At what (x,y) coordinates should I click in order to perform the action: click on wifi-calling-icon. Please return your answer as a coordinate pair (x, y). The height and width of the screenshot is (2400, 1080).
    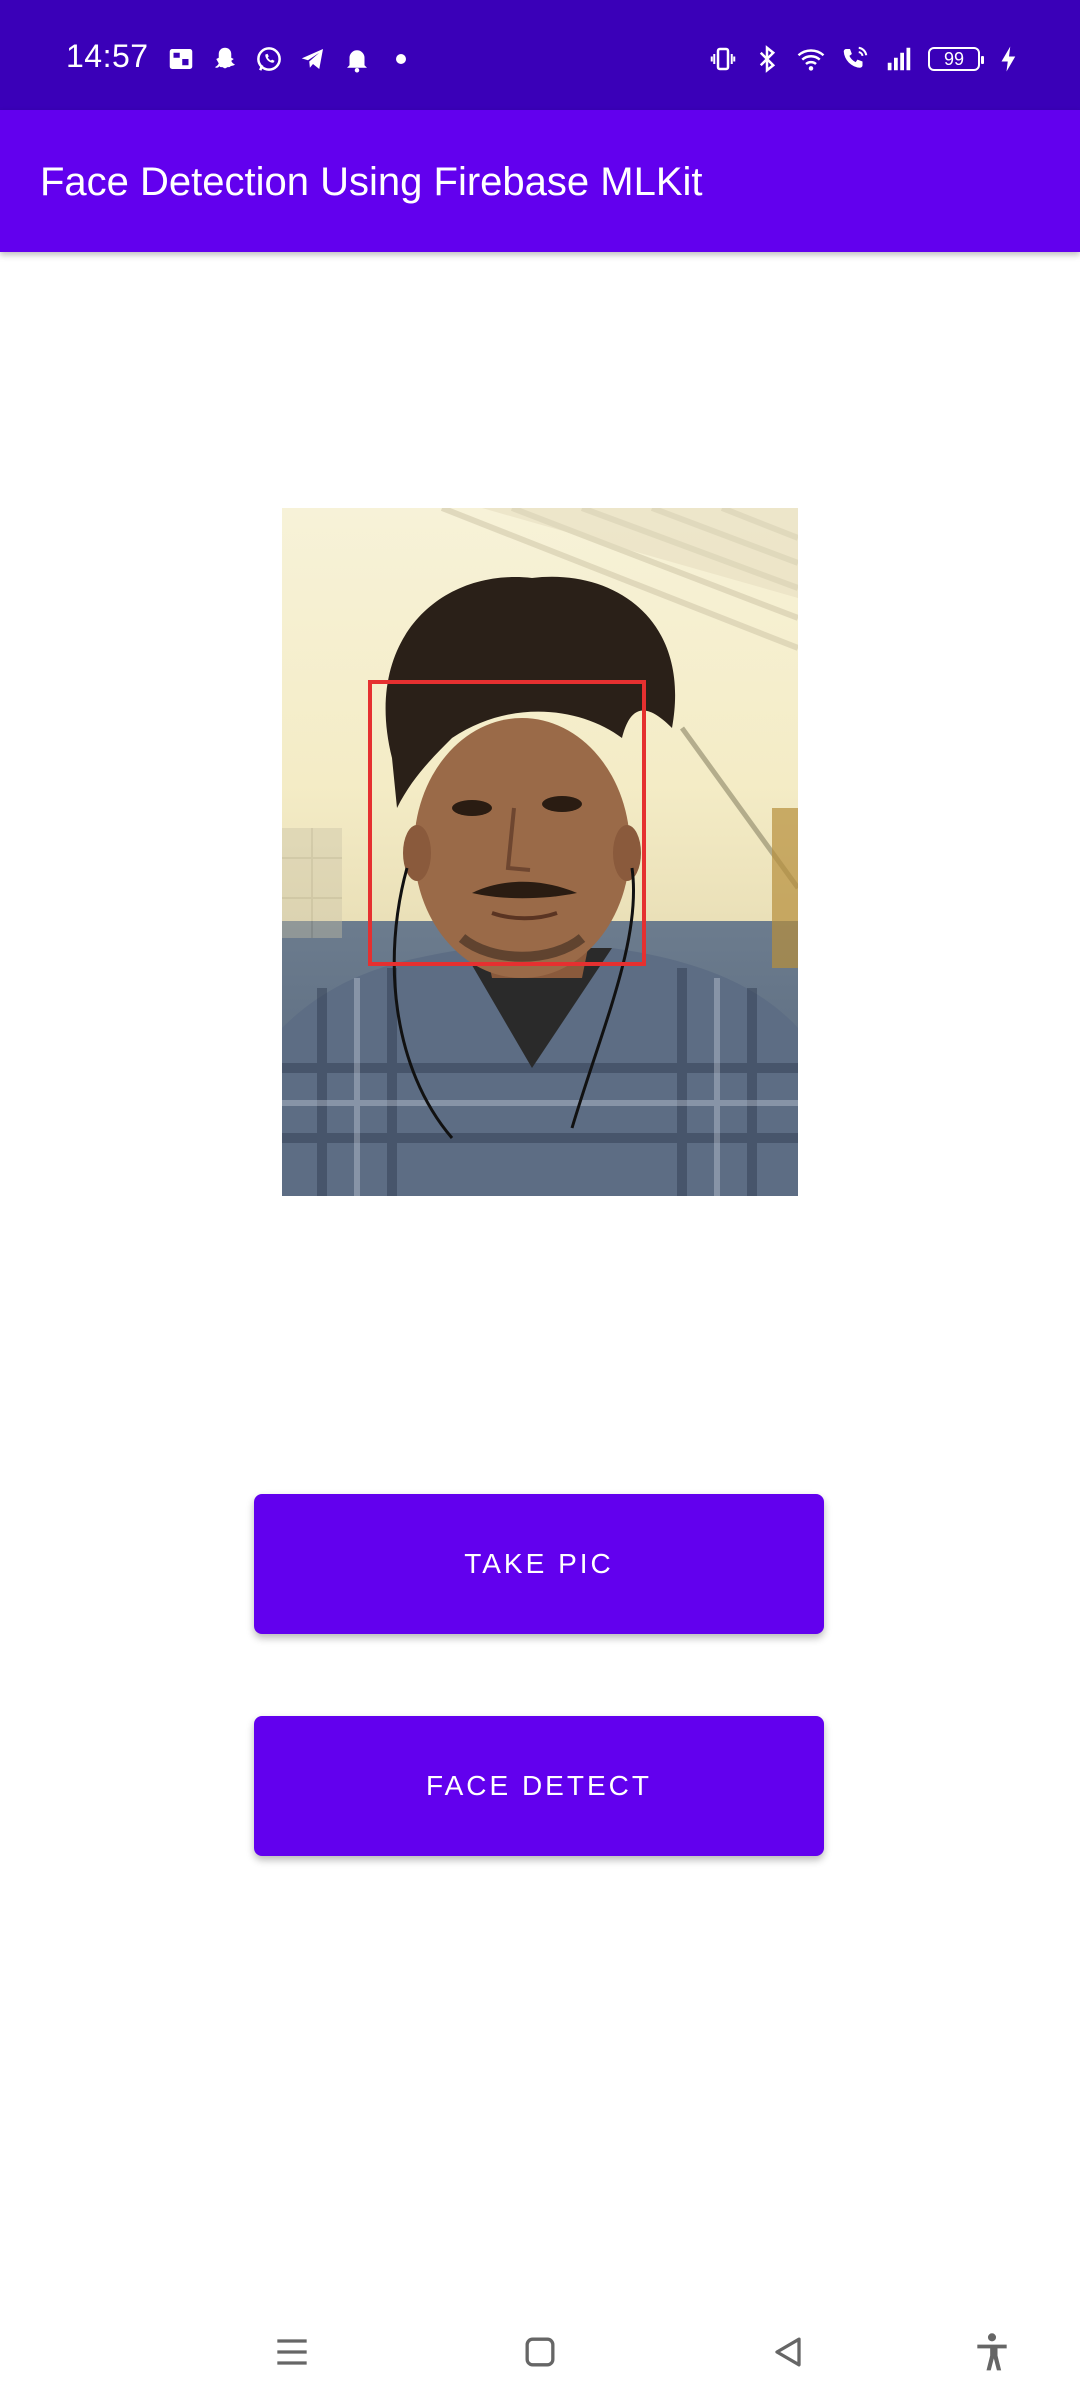
    Looking at the image, I should click on (855, 59).